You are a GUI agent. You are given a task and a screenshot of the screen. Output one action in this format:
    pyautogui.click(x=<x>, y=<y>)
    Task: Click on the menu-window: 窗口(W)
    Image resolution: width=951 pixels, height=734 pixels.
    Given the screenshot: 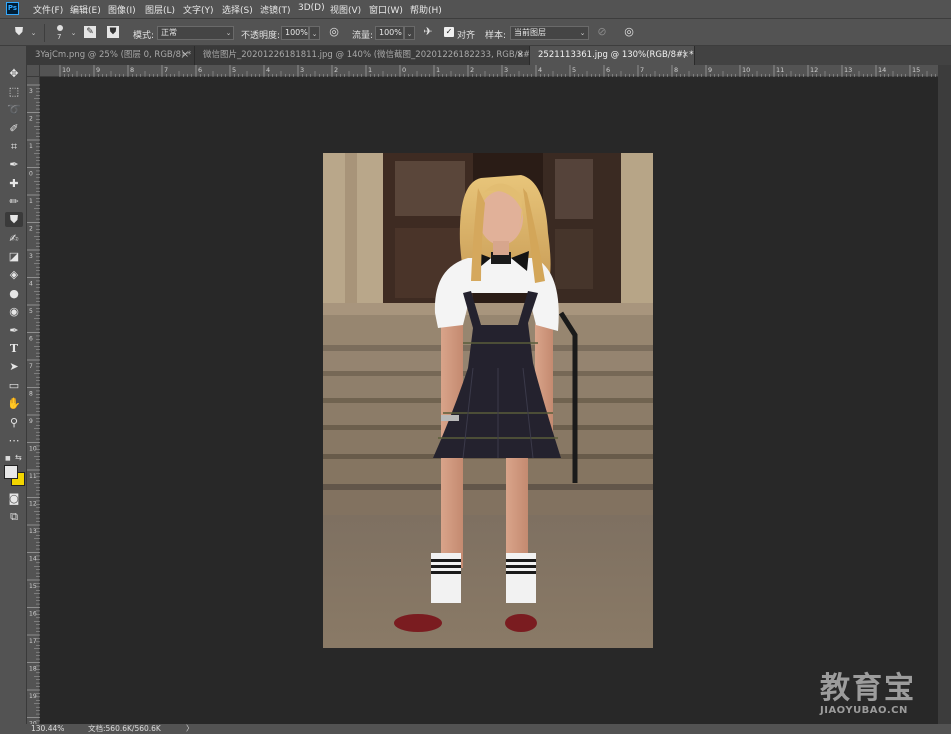 What is the action you would take?
    pyautogui.click(x=386, y=9)
    